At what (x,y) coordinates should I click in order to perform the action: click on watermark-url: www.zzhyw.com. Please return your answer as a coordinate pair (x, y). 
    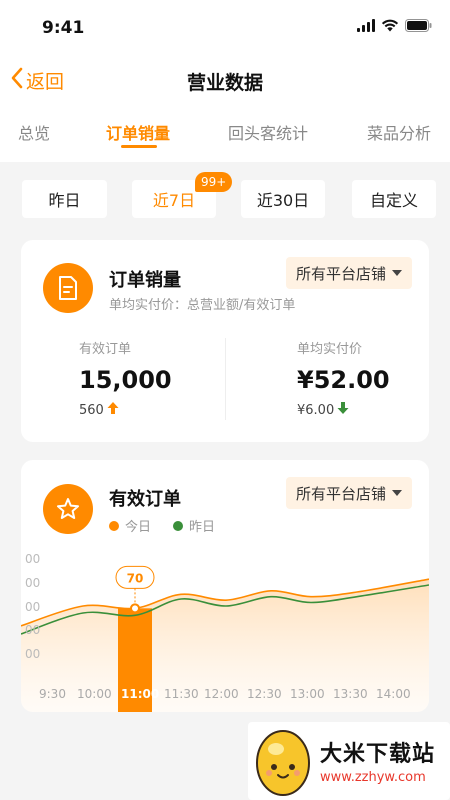
    Looking at the image, I should click on (373, 777).